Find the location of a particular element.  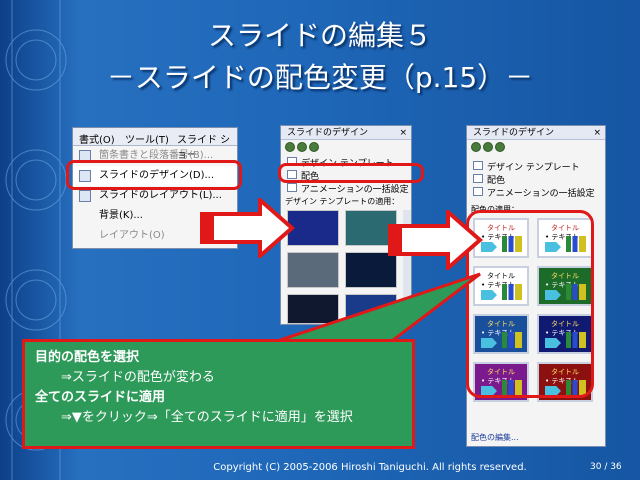

link-color-scheme: 配色 is located at coordinates (489, 179).